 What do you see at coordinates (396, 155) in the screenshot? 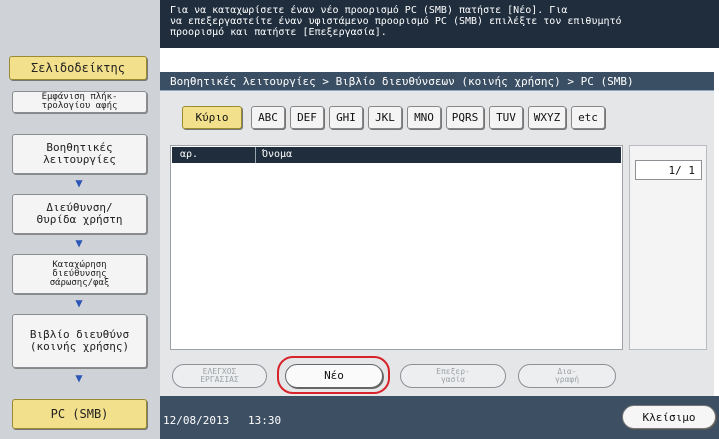
I see `list-header: αρ. Όνομα` at bounding box center [396, 155].